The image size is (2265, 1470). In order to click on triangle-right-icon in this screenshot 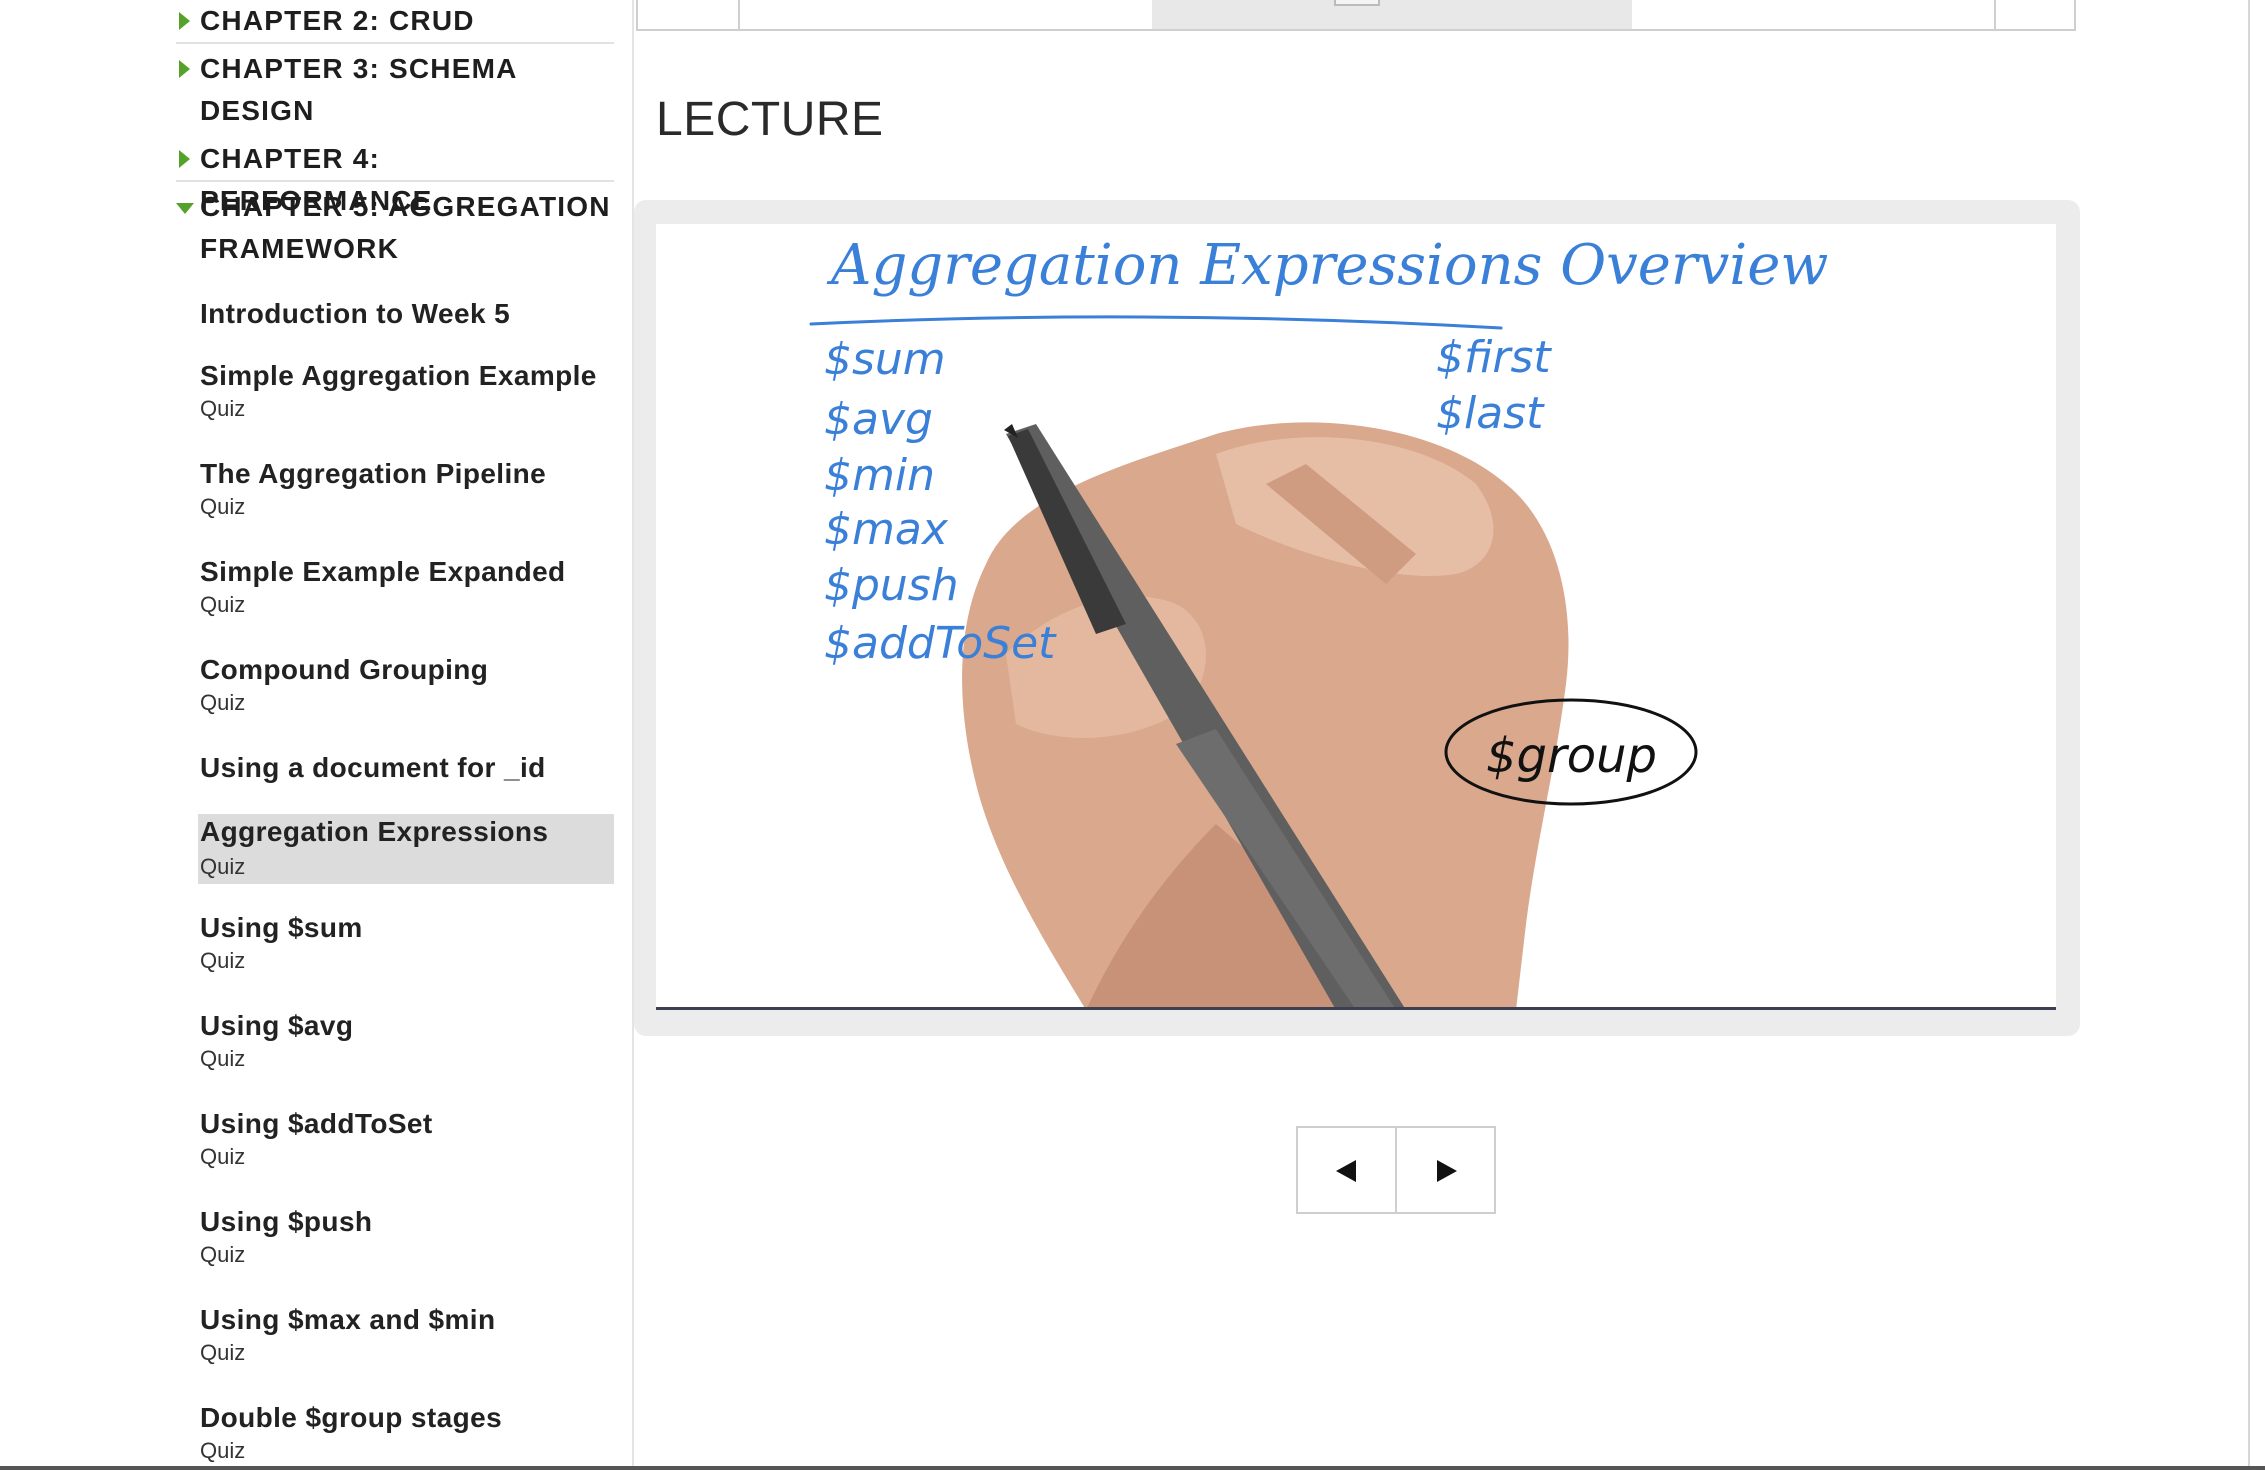, I will do `click(1447, 1171)`.